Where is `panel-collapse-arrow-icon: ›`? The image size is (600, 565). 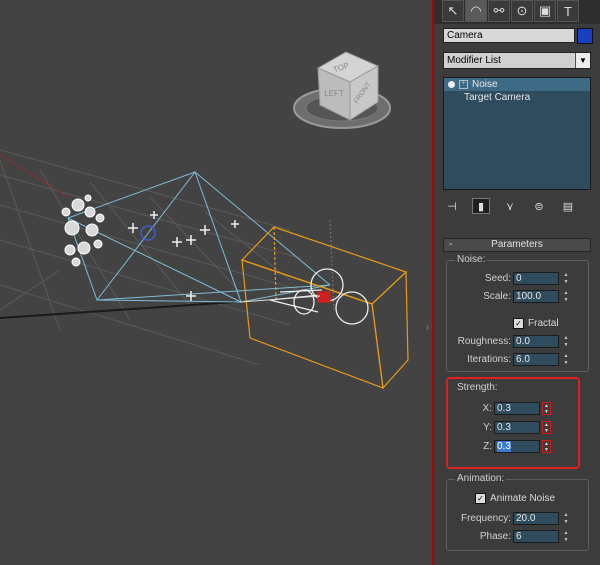 panel-collapse-arrow-icon: › is located at coordinates (427, 327).